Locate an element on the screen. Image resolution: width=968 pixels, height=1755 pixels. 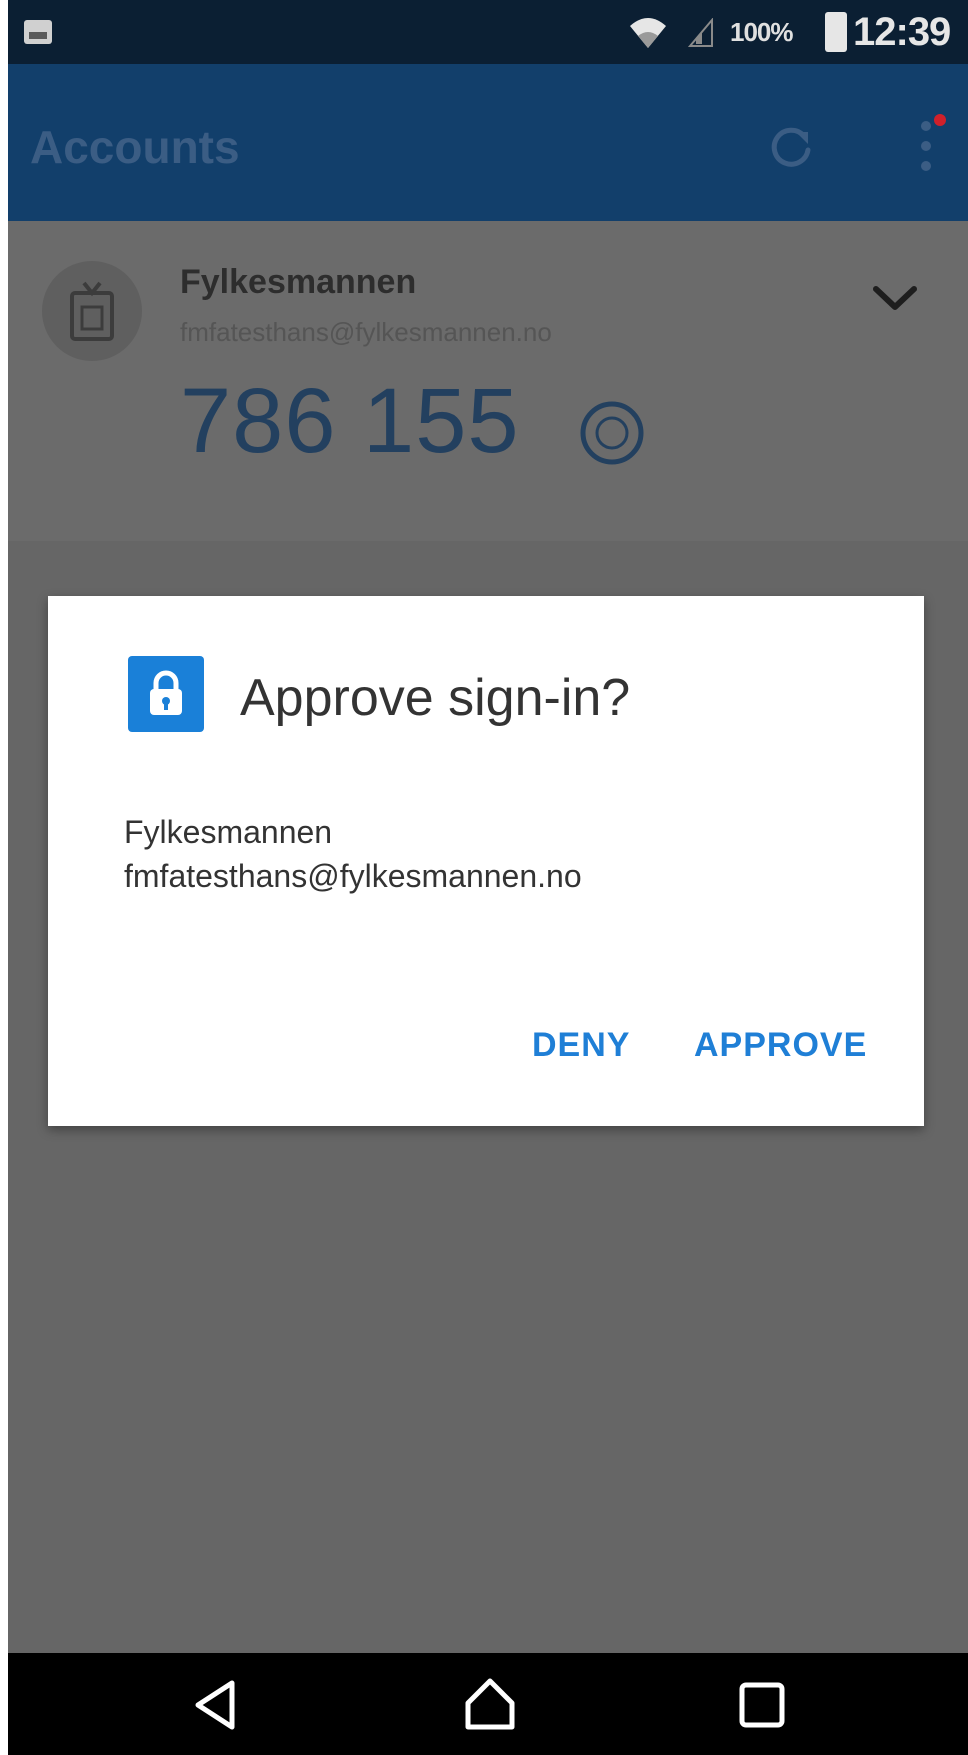
image-notification-icon is located at coordinates (38, 32).